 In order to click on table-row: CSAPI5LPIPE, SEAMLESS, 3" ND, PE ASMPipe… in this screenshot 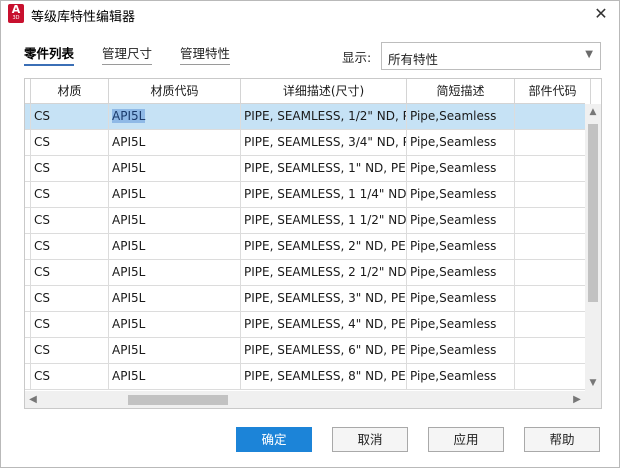, I will do `click(308, 299)`.